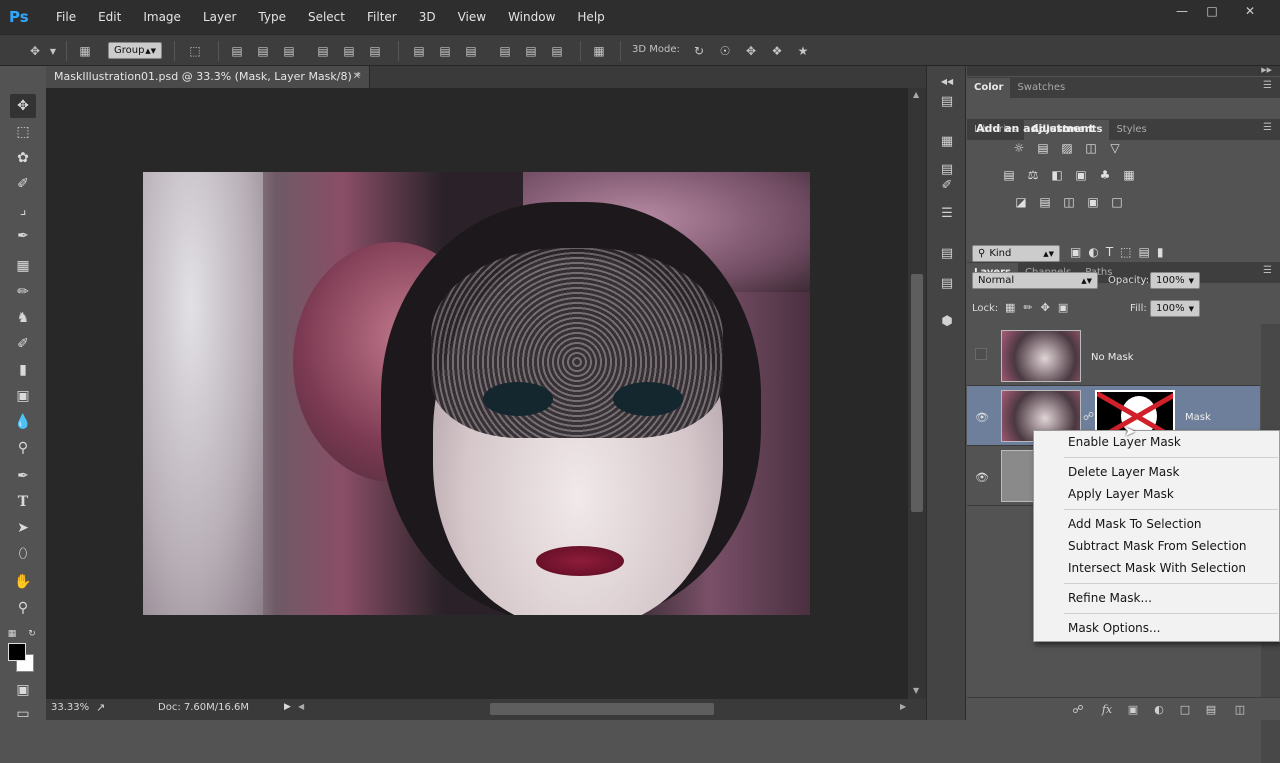 This screenshot has width=1280, height=763. I want to click on notes-panel-icon: ▤, so click(947, 283).